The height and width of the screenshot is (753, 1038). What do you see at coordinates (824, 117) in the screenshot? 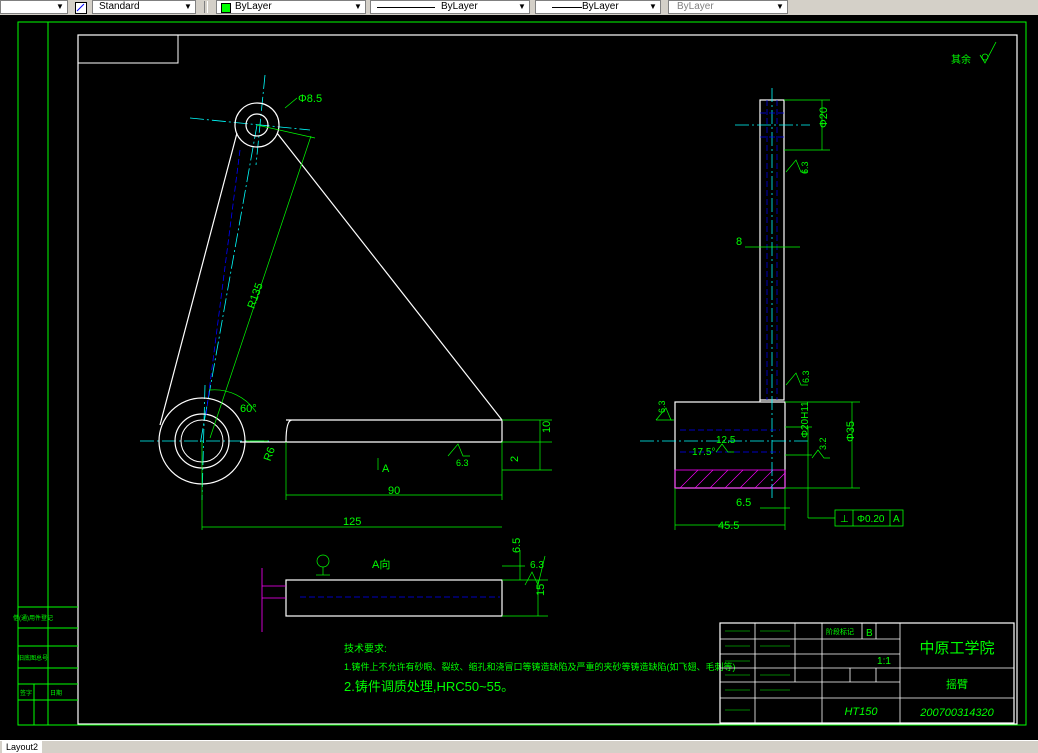
I see `dim-phi20: Φ20` at bounding box center [824, 117].